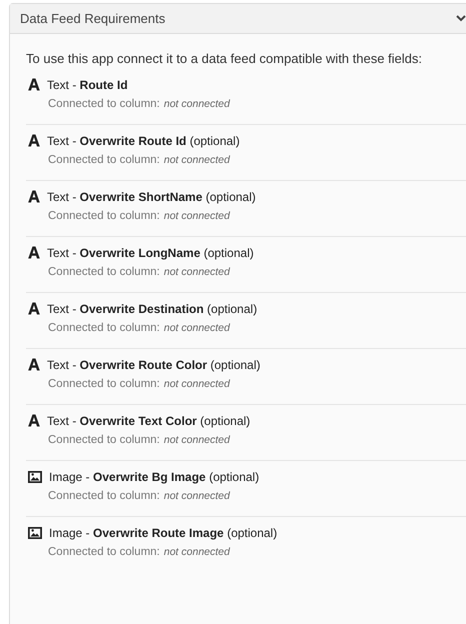  I want to click on field-label: Image - Overwrite Bg Image (optional), so click(154, 476).